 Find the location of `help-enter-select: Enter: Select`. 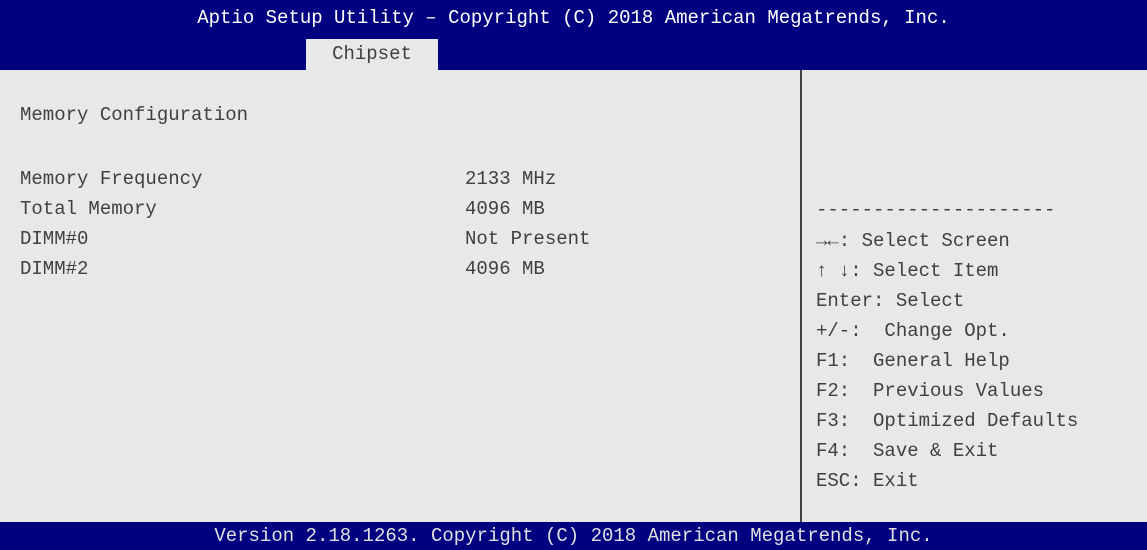

help-enter-select: Enter: Select is located at coordinates (890, 301).